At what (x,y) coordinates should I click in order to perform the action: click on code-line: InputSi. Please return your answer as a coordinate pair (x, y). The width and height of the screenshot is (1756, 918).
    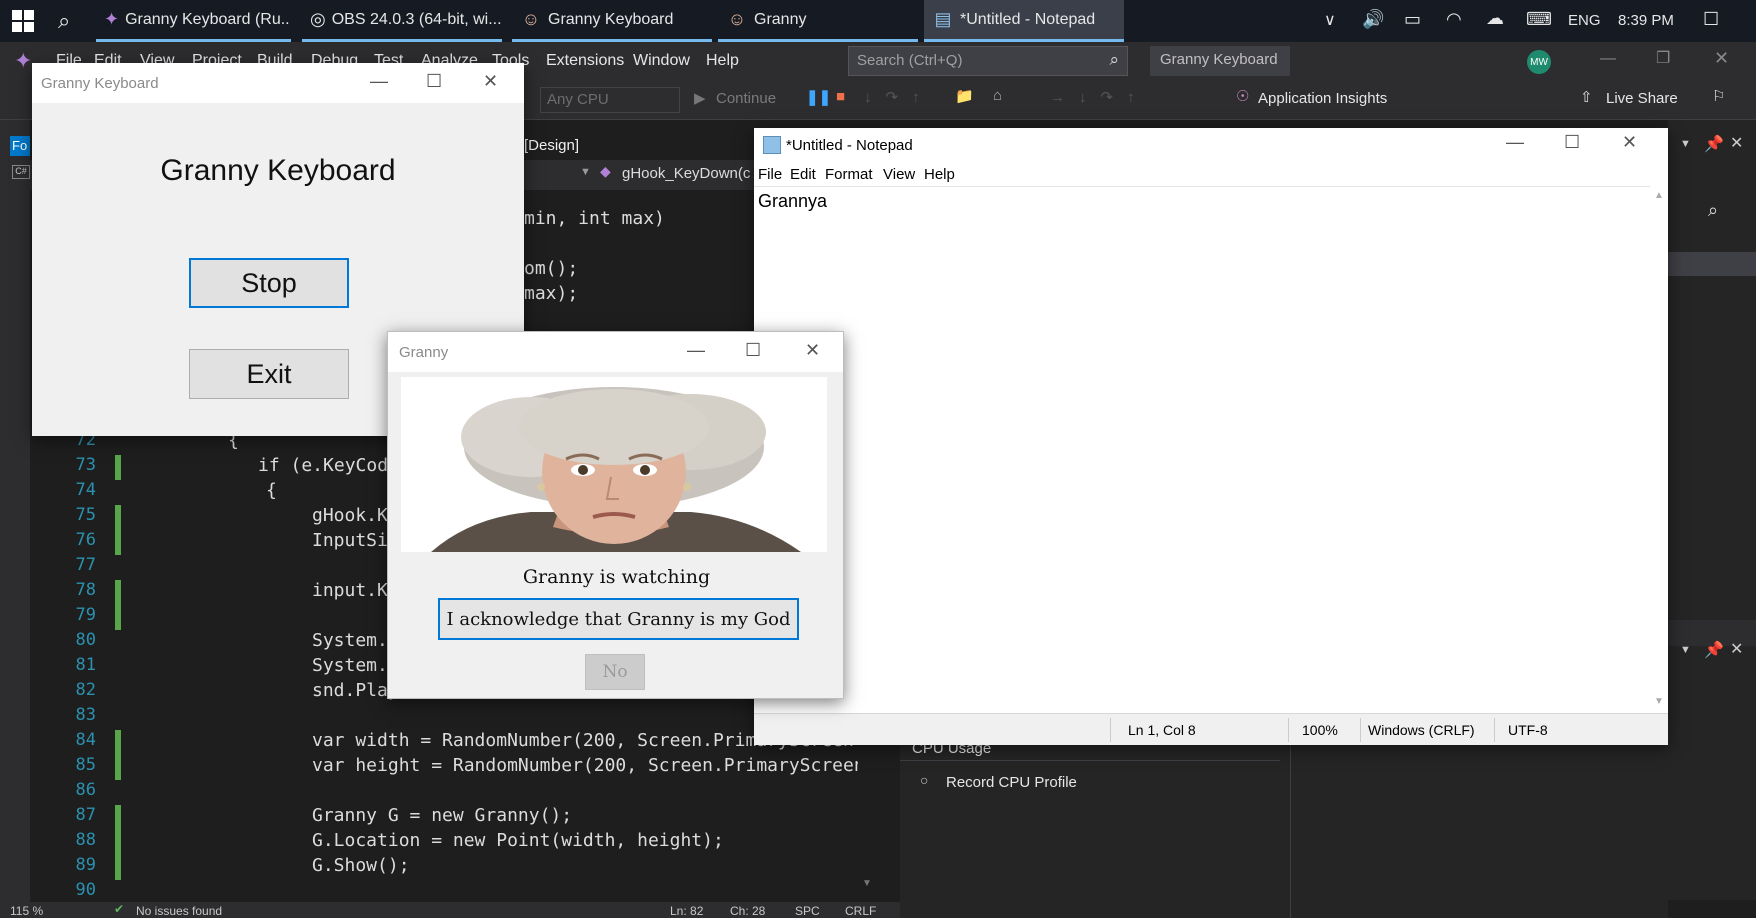
    Looking at the image, I should click on (350, 540).